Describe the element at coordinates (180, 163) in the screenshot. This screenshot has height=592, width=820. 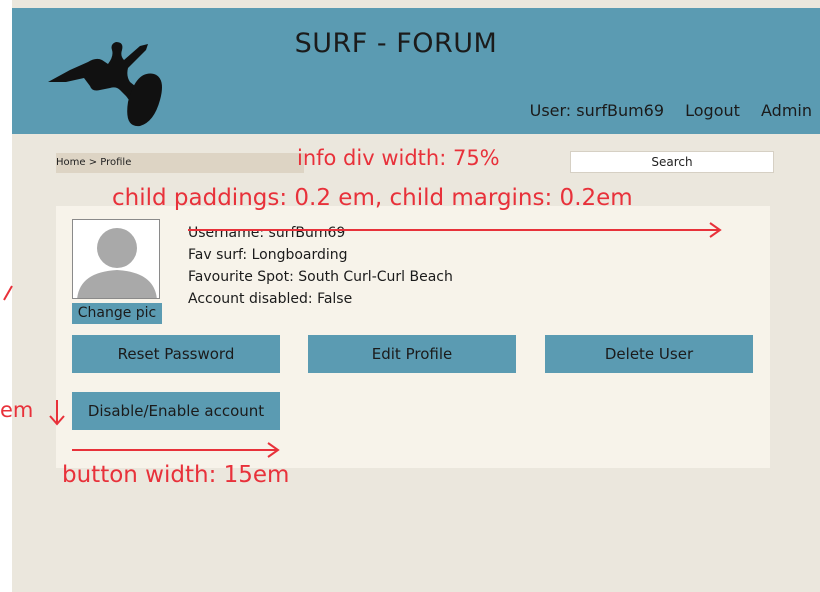
I see `breadcrumb: Home > Profile` at that location.